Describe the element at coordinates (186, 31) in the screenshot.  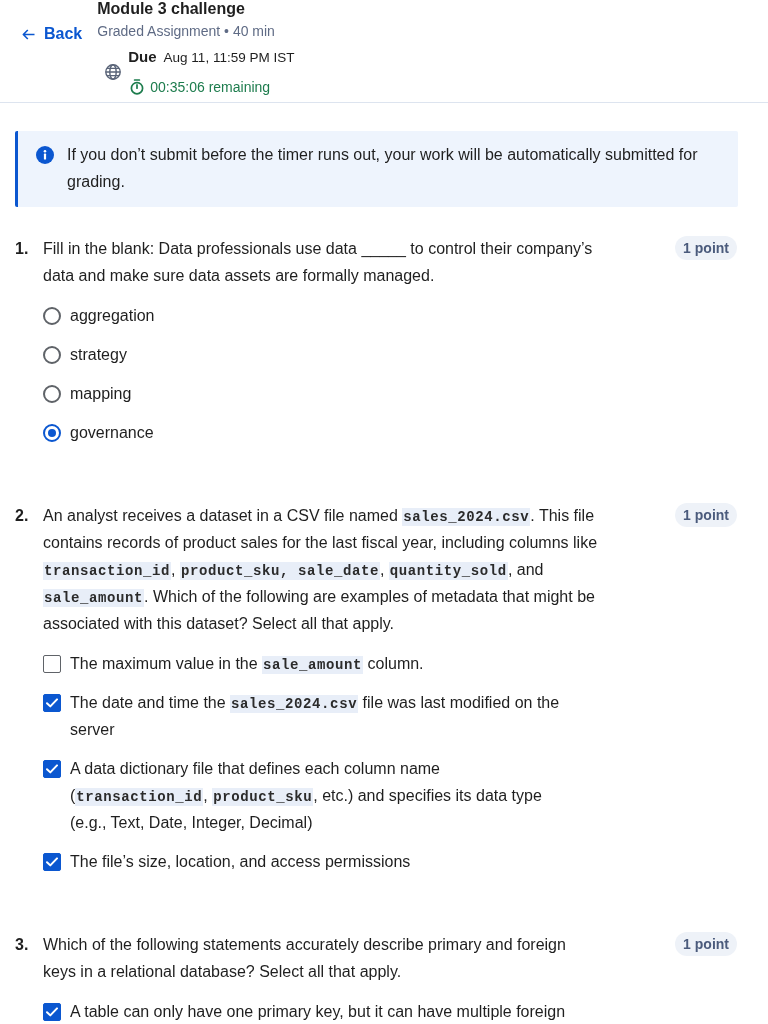
I see `assignment-info: Graded Assignment • 40 min` at that location.